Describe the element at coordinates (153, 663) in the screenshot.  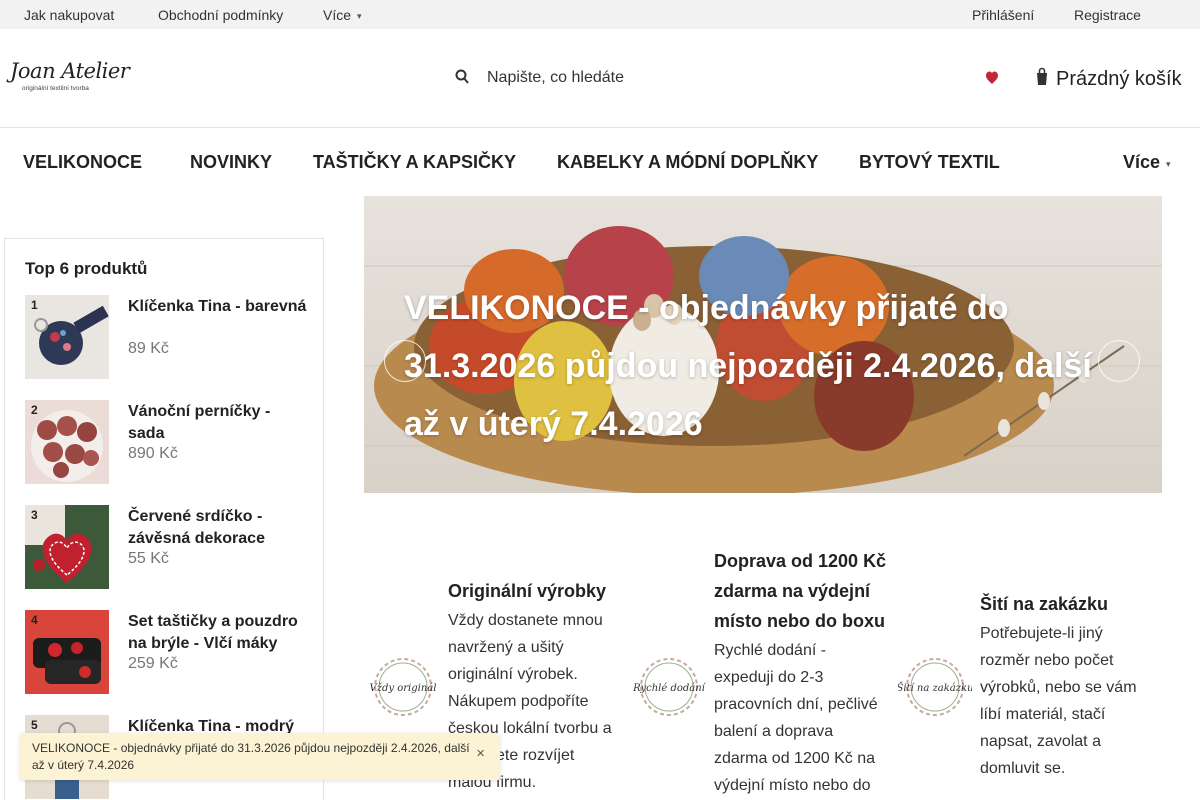
I see `product-price: 259 Kč` at that location.